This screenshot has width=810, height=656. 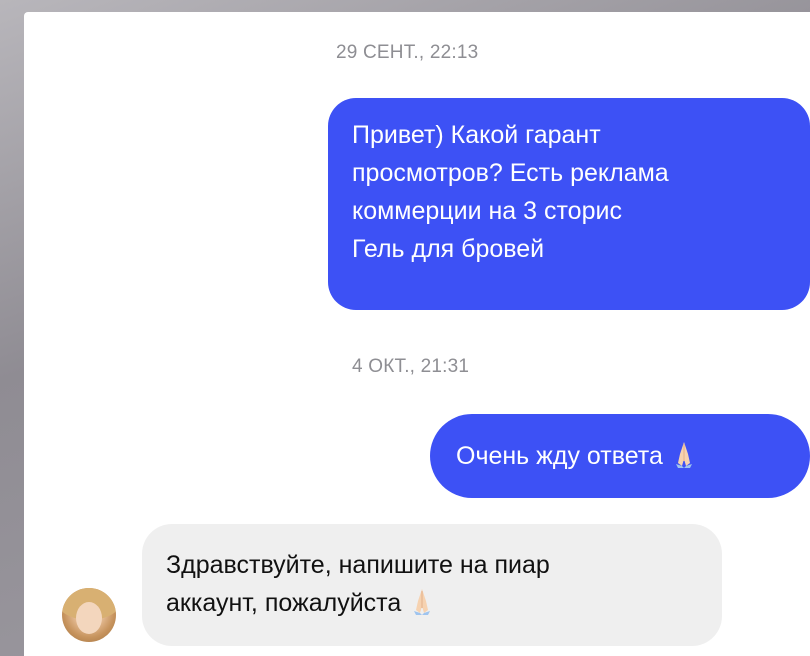 What do you see at coordinates (284, 603) in the screenshot?
I see `message-line: аккаунт, пожалуйста` at bounding box center [284, 603].